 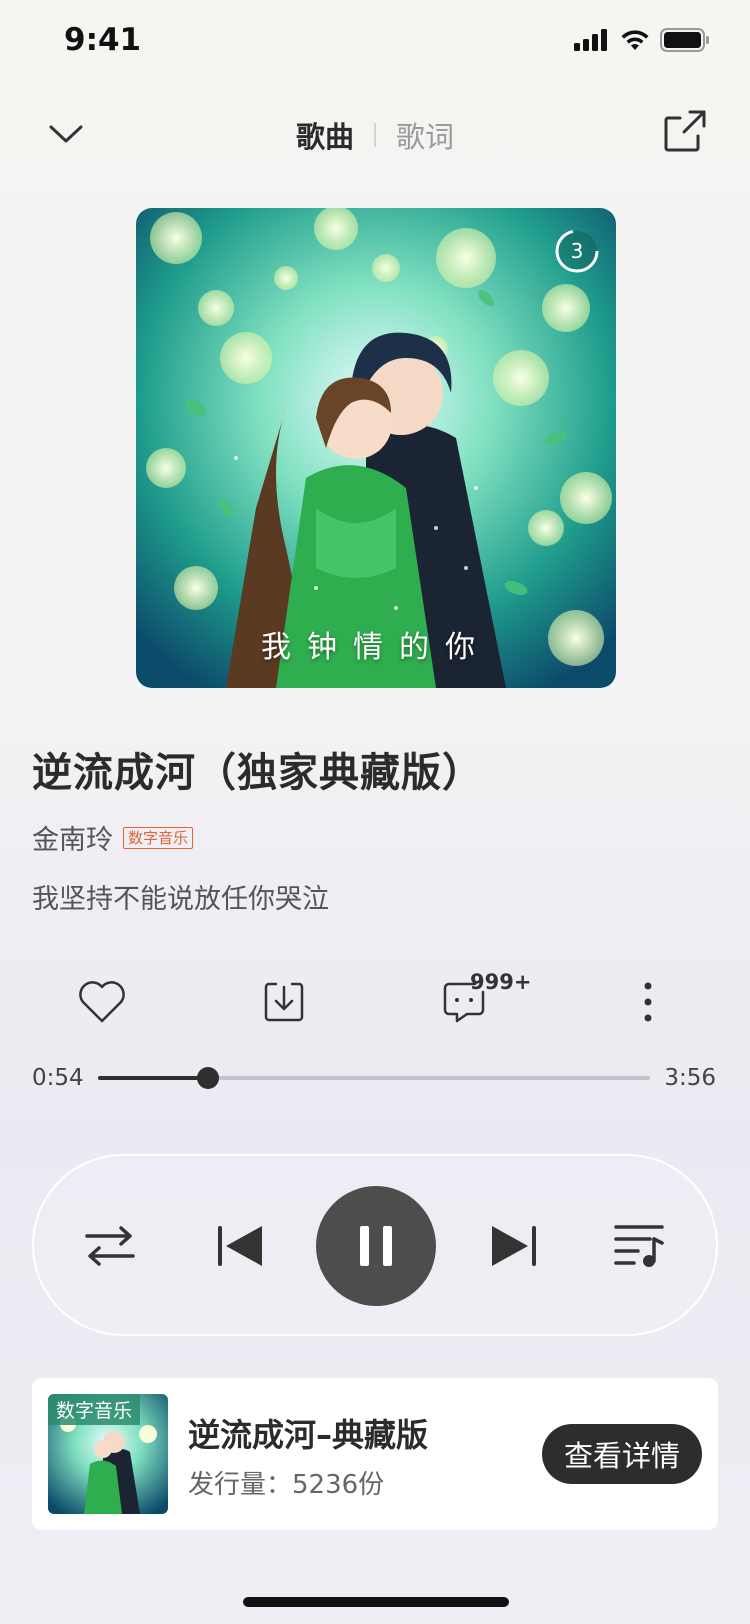 I want to click on download-button, so click(x=284, y=1002).